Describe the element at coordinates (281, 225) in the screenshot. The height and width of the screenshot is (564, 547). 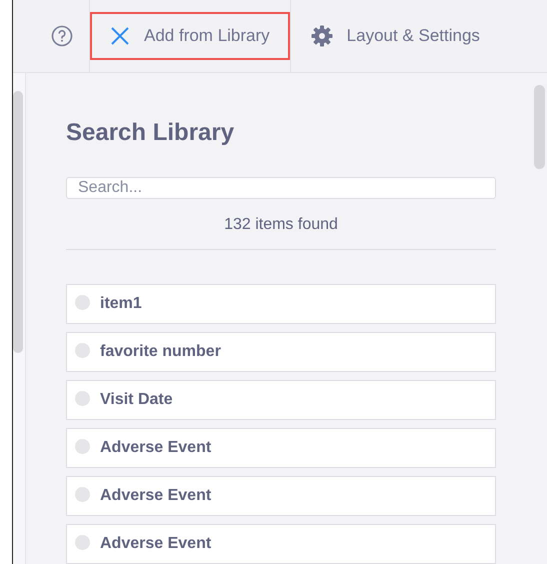
I see `result-count: 132 items found` at that location.